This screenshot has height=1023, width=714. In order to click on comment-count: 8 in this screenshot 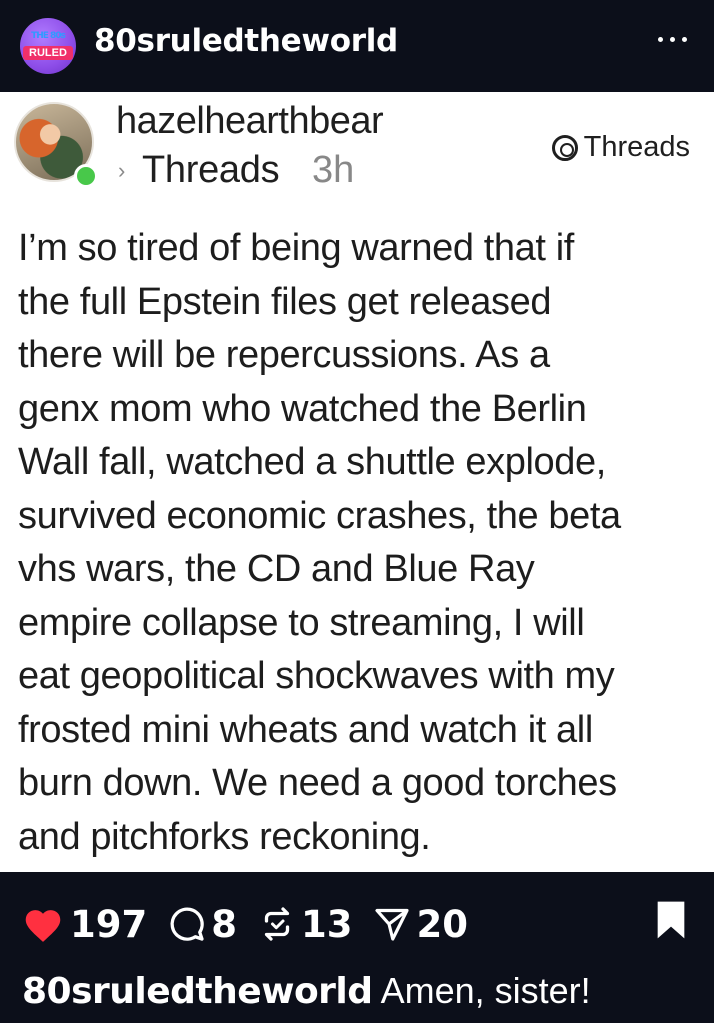, I will do `click(224, 924)`.